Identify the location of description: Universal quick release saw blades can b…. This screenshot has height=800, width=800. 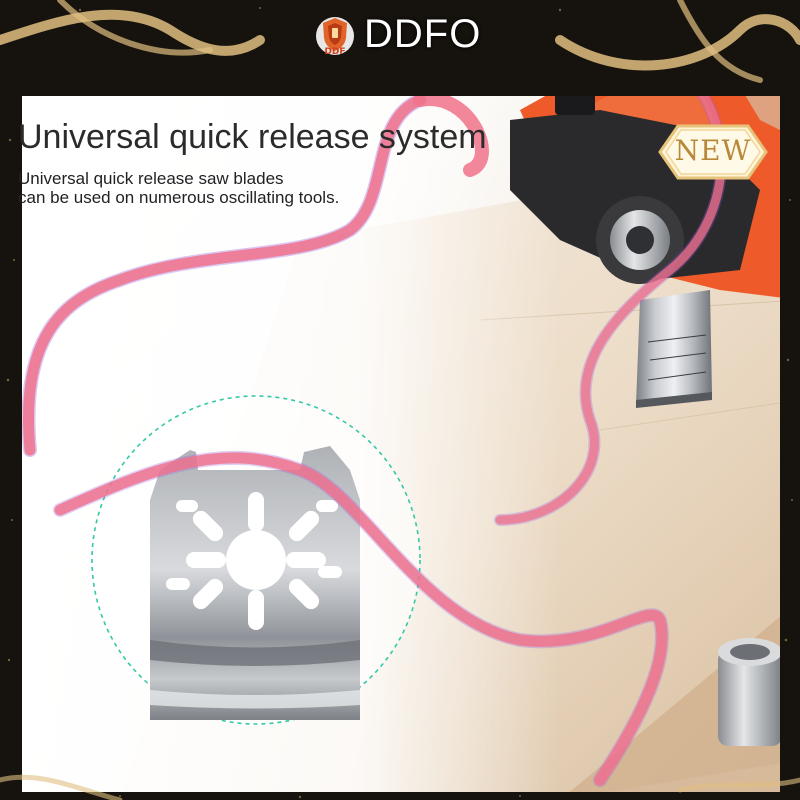
(228, 188).